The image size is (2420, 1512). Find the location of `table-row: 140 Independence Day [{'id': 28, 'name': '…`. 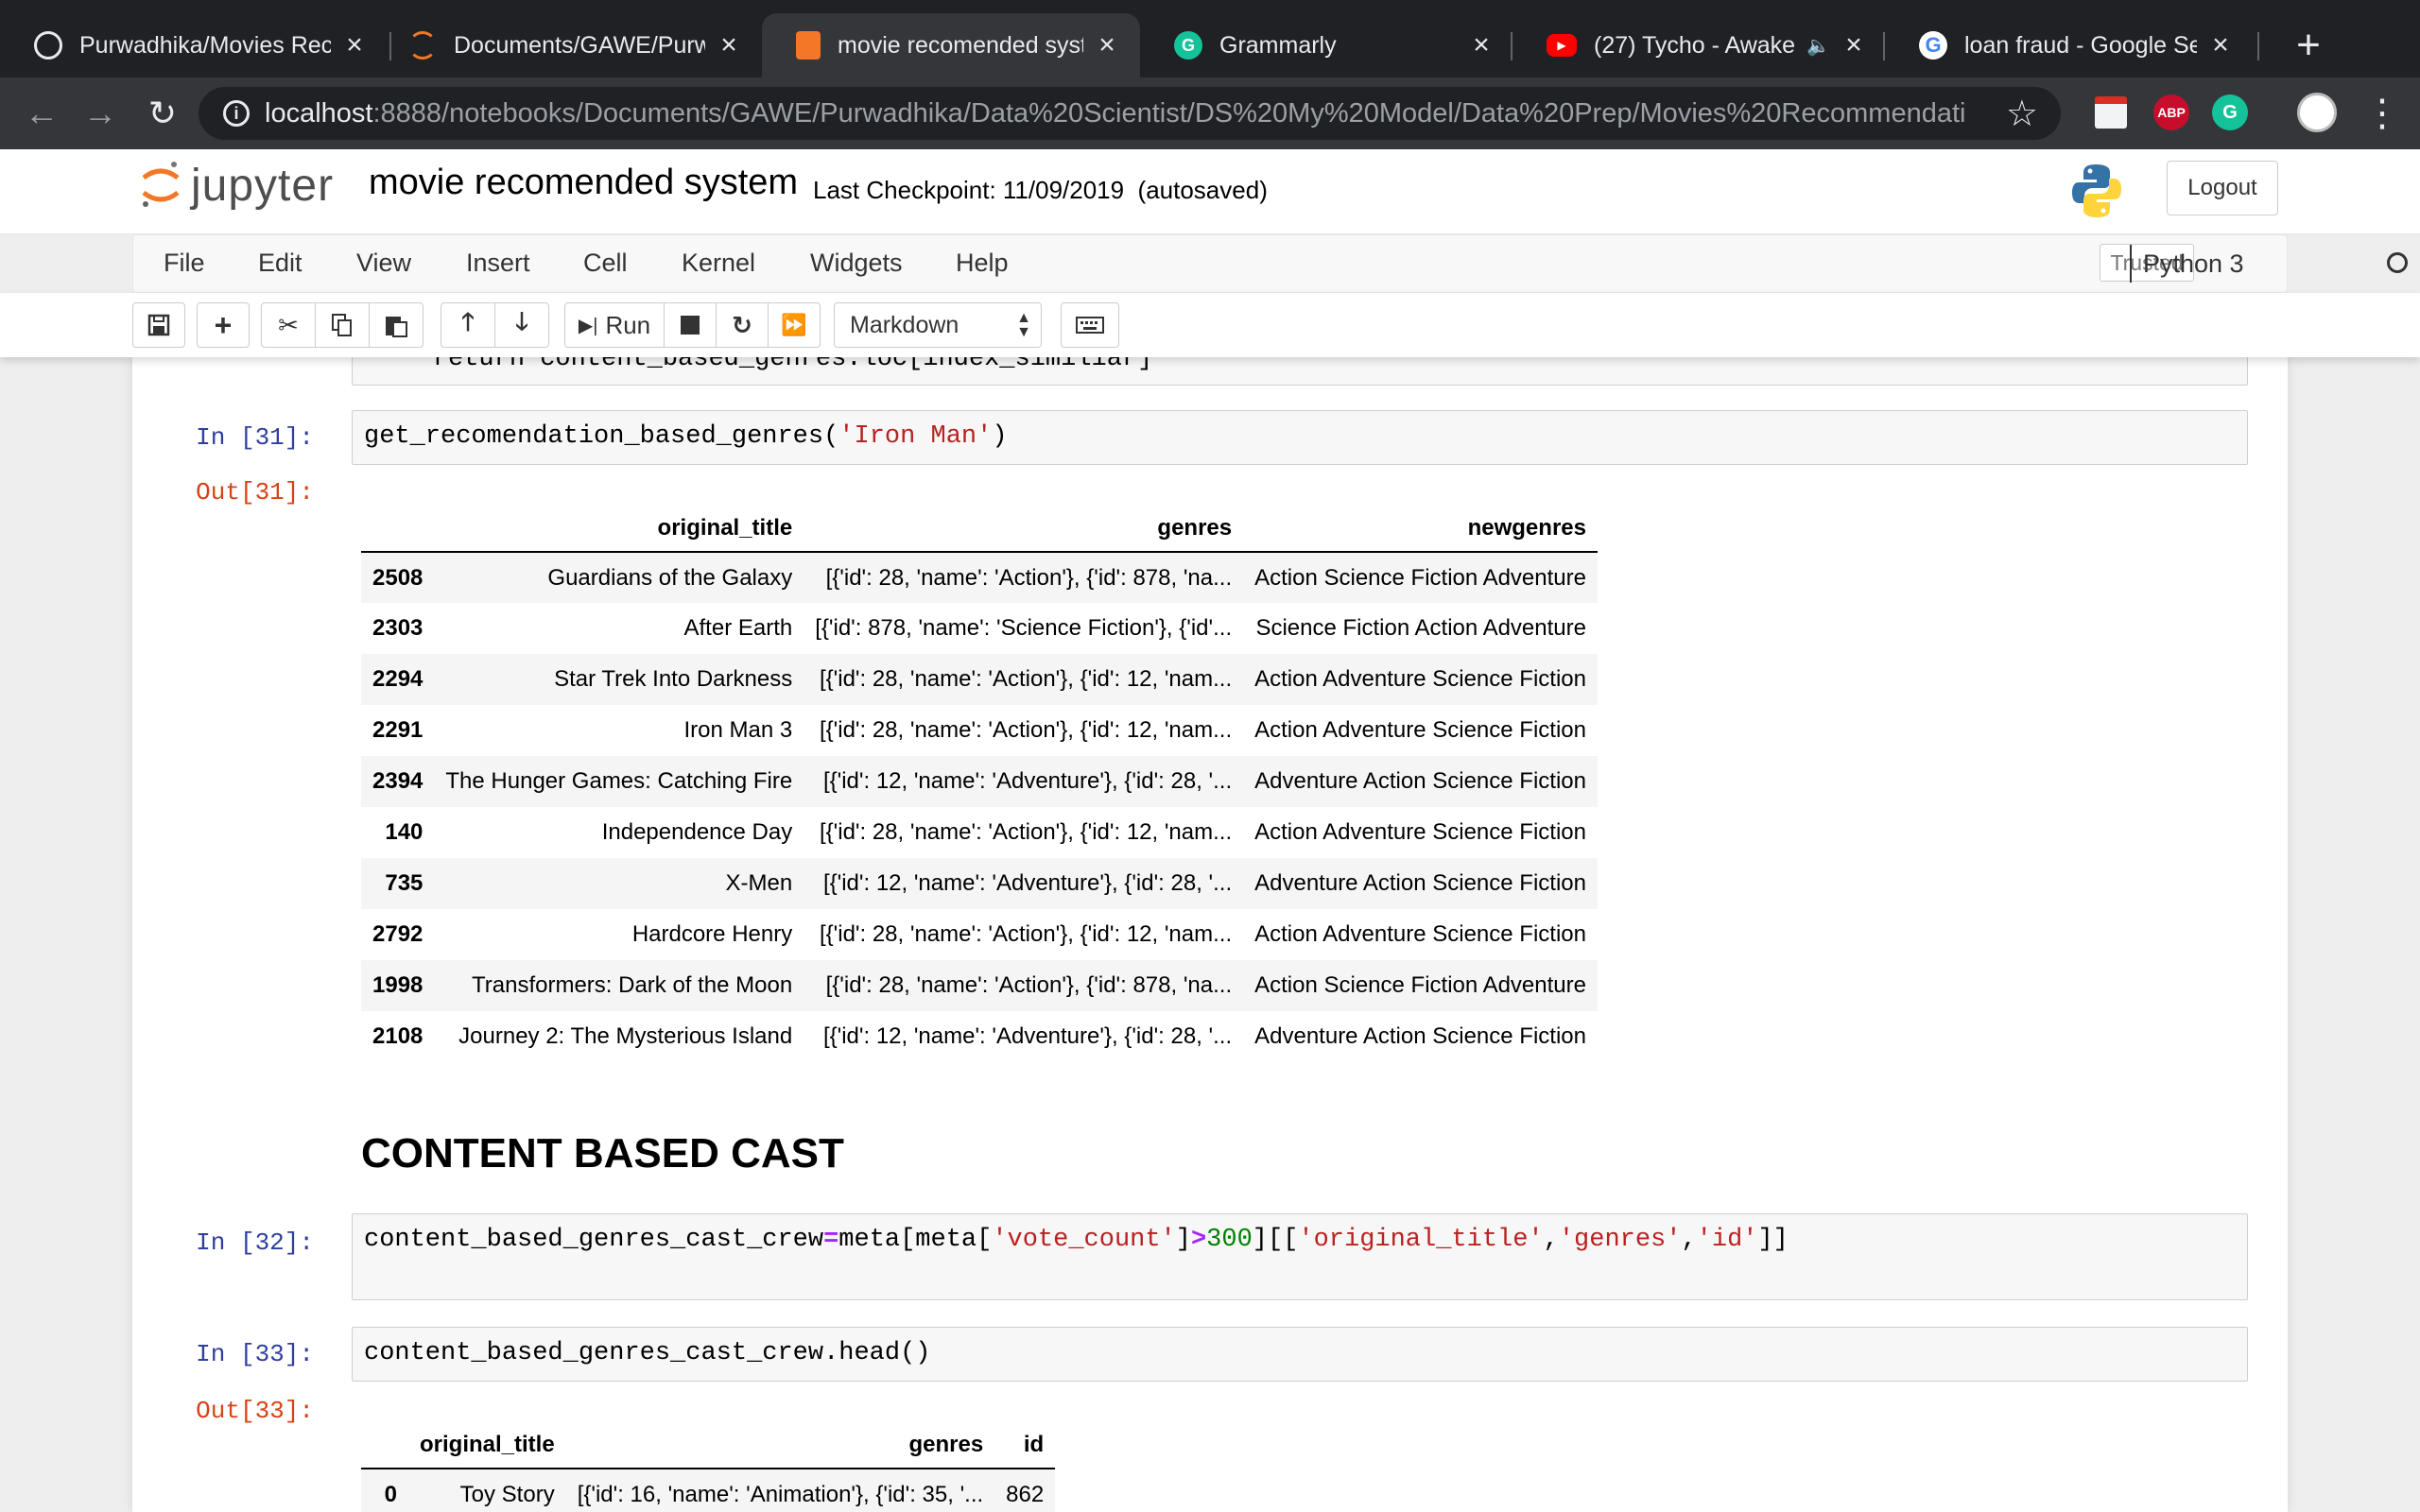

table-row: 140 Independence Day [{'id': 28, 'name': '… is located at coordinates (979, 832).